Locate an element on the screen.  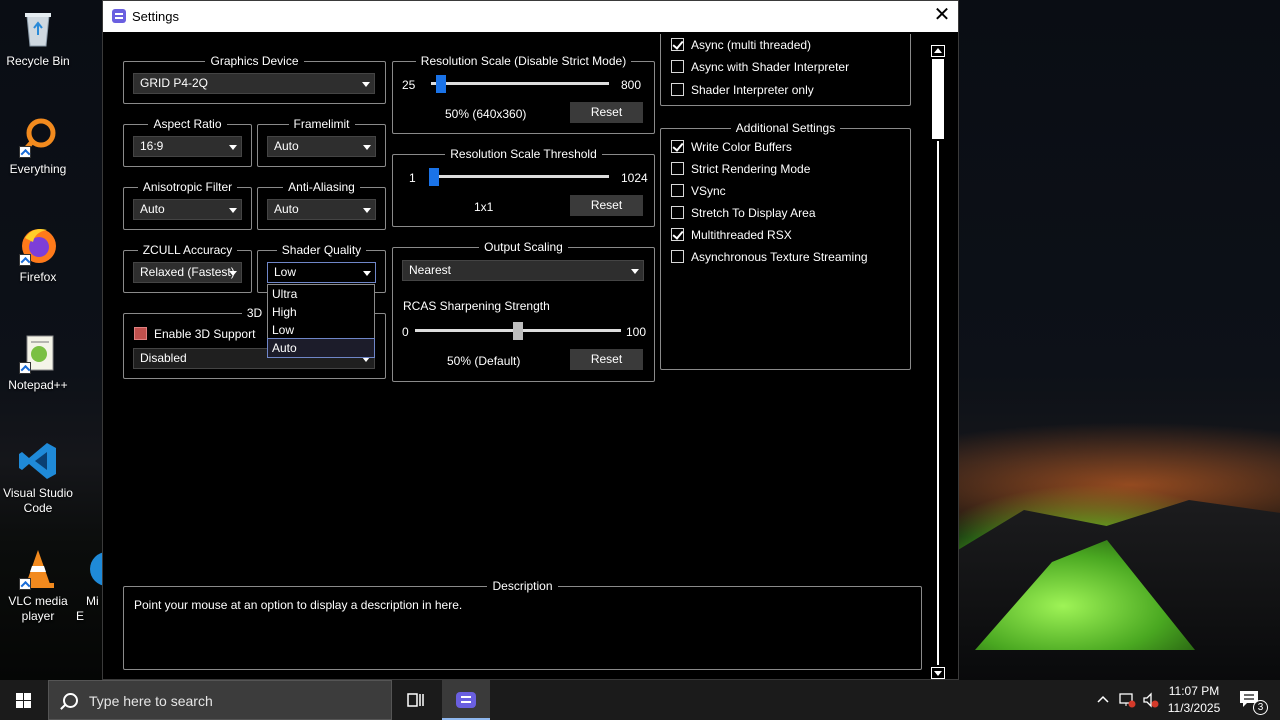
window-titlebar: Settings ✕ is located at coordinates (530, 16).